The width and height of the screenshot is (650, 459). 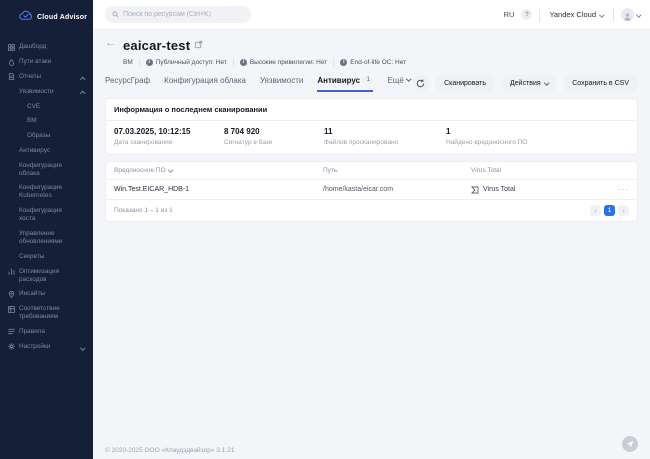 What do you see at coordinates (529, 83) in the screenshot?
I see `actions-dropdown-button: Действия` at bounding box center [529, 83].